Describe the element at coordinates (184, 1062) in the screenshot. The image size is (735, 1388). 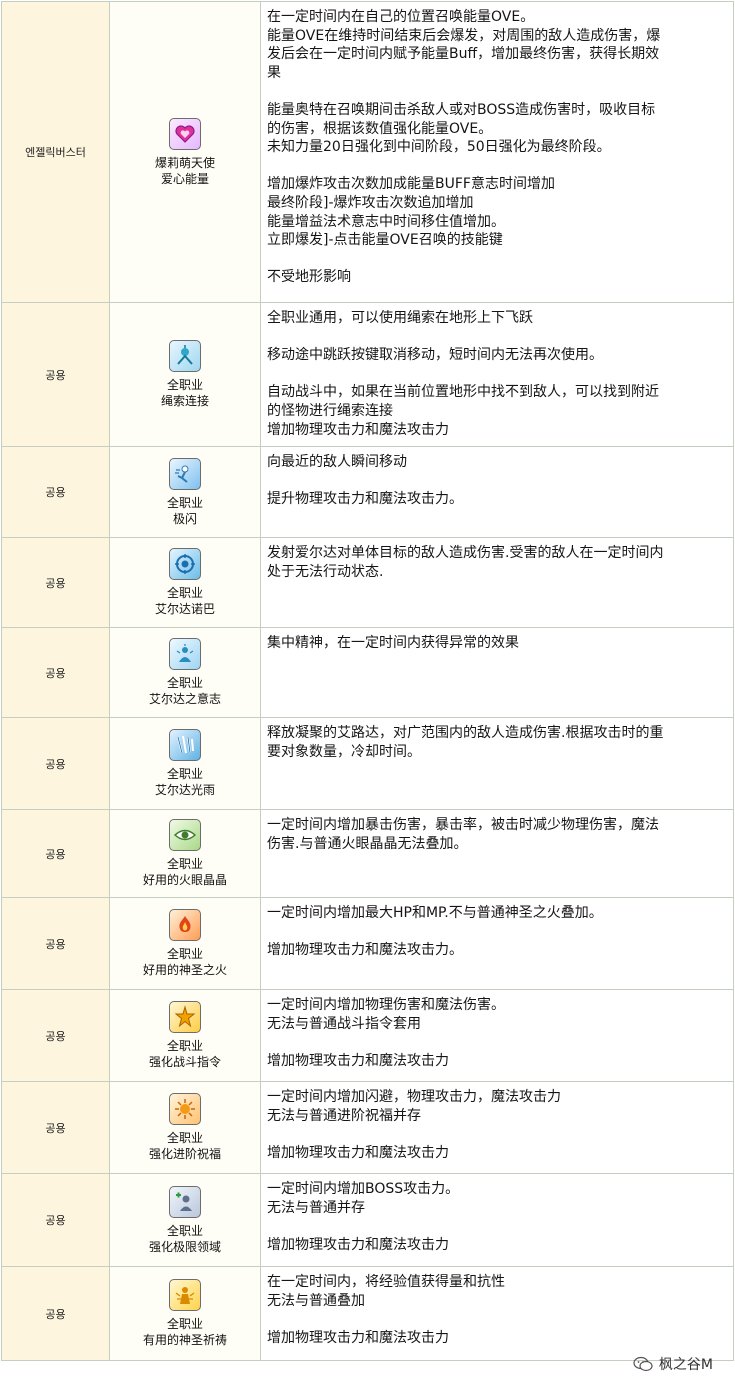
I see `skill-name-line: 强化战斗指令` at that location.